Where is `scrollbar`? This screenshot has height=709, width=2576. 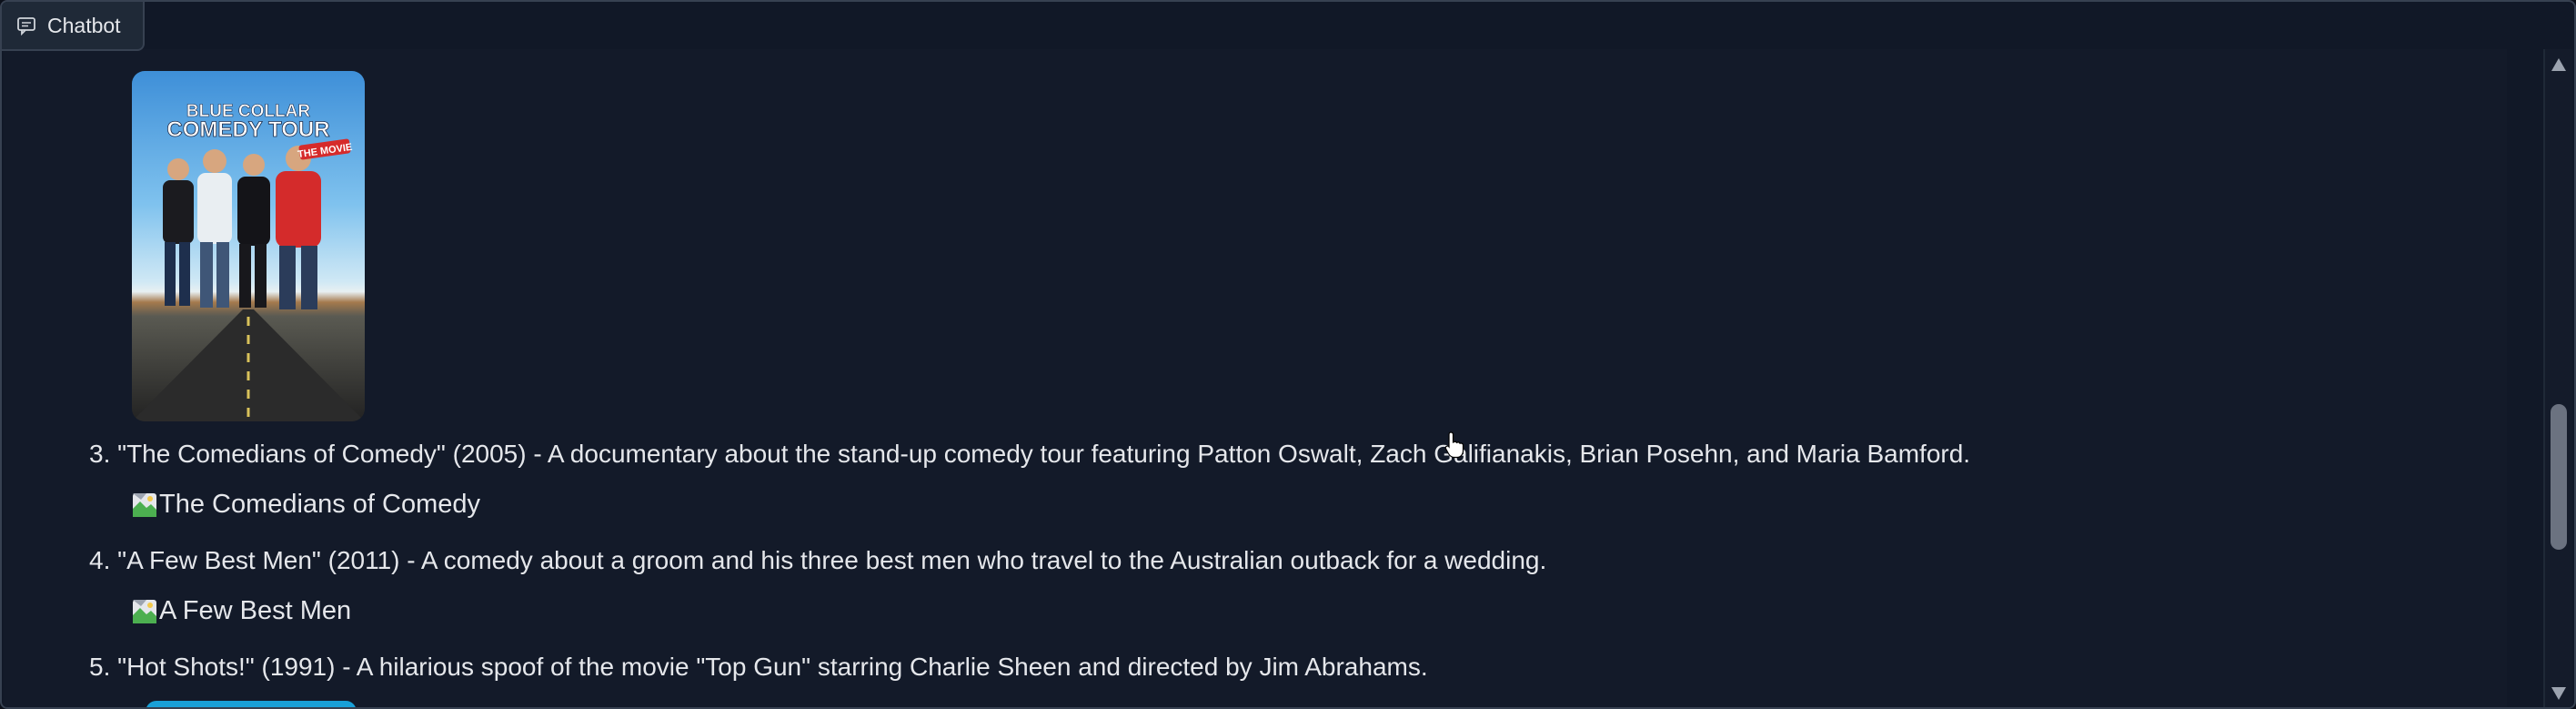 scrollbar is located at coordinates (2557, 378).